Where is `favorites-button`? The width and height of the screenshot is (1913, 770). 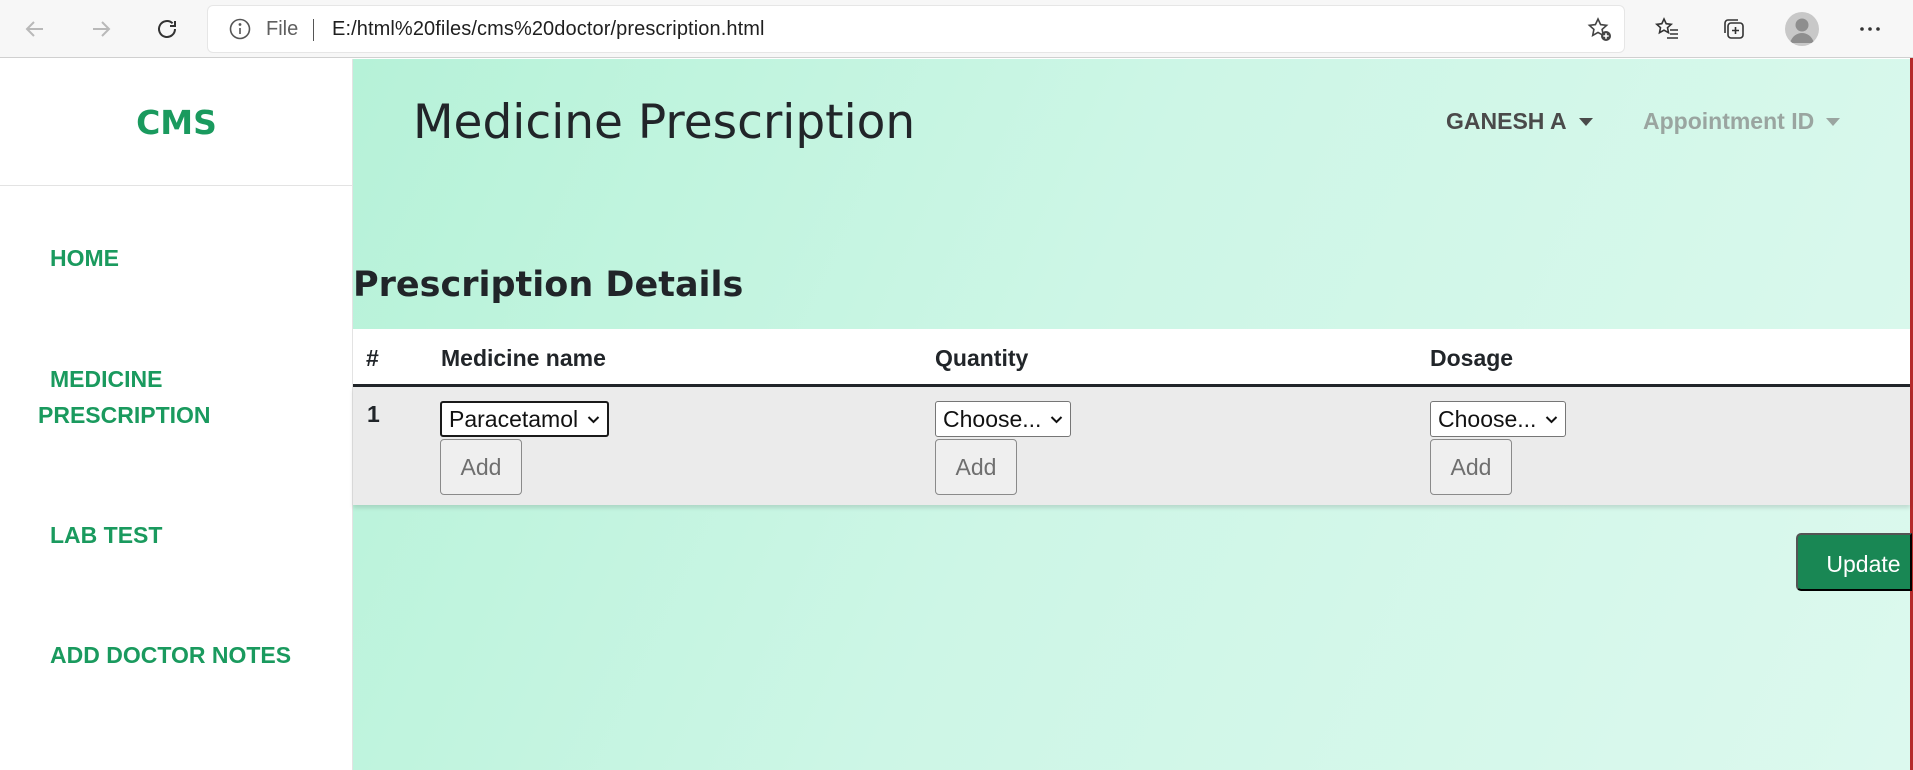
favorites-button is located at coordinates (1667, 29).